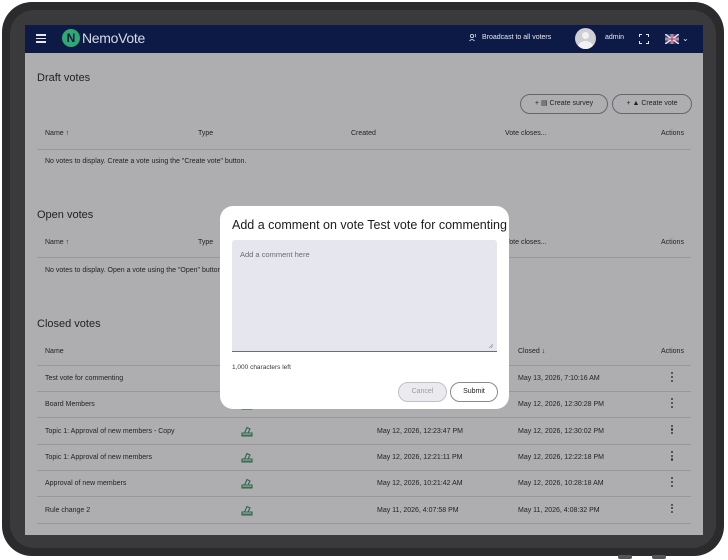 Image resolution: width=728 pixels, height=560 pixels. I want to click on characters-left: 1,000 characters left, so click(261, 367).